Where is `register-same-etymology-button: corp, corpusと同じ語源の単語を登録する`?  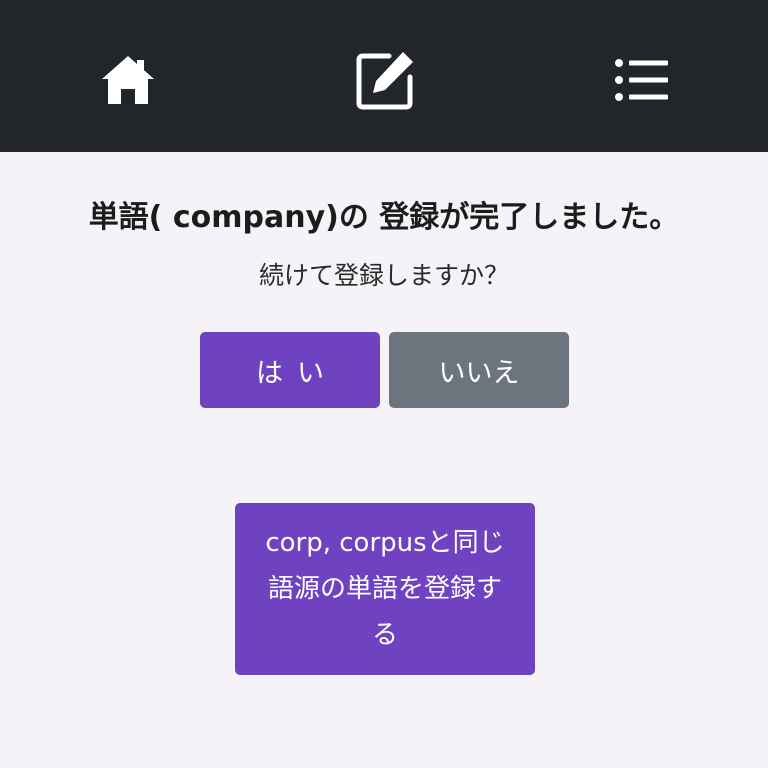
register-same-etymology-button: corp, corpusと同じ語源の単語を登録する is located at coordinates (385, 589).